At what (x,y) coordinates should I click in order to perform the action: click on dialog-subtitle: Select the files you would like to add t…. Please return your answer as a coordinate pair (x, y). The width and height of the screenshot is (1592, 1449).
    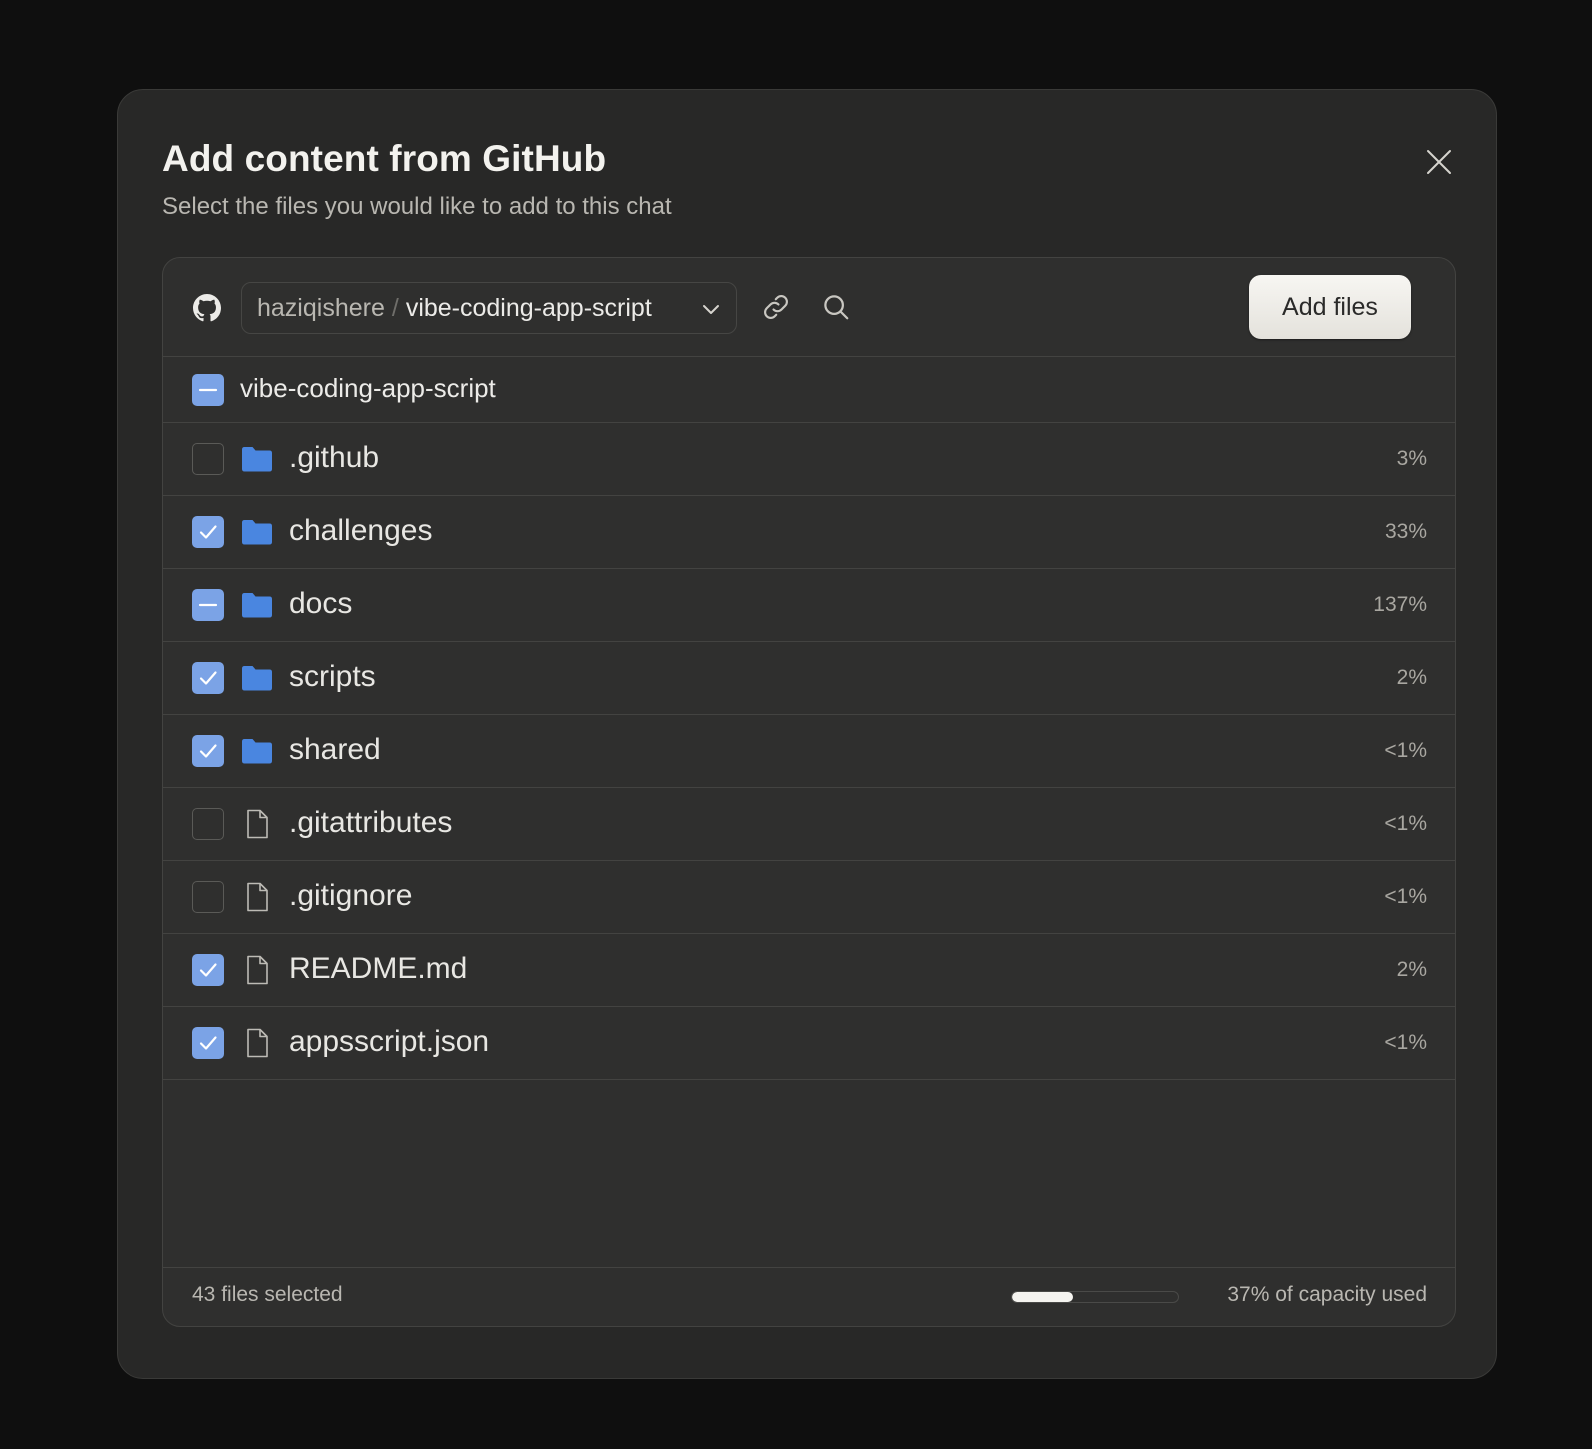
    Looking at the image, I should click on (417, 206).